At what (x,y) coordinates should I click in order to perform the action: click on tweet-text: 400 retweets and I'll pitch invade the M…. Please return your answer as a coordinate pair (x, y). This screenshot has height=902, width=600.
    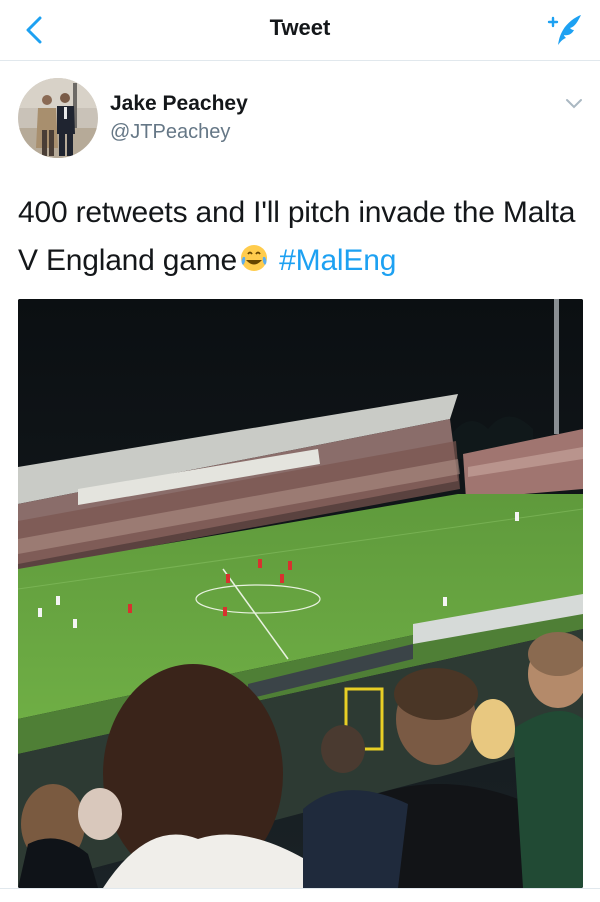
    Looking at the image, I should click on (298, 237).